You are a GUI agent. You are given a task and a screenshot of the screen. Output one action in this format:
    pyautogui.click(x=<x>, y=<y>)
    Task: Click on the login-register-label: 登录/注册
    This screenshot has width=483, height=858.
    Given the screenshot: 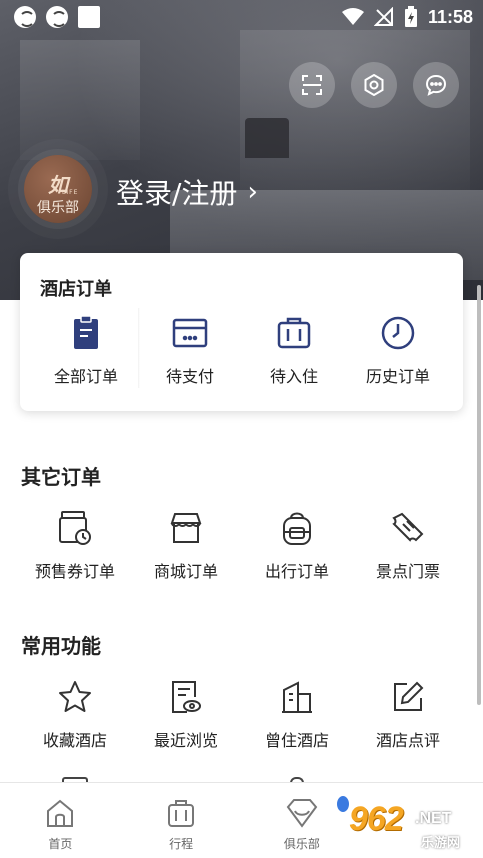 What is the action you would take?
    pyautogui.click(x=177, y=193)
    